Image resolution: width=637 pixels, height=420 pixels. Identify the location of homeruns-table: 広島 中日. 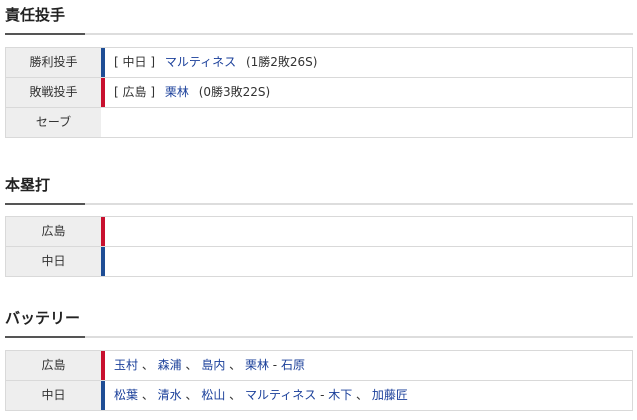
(319, 246).